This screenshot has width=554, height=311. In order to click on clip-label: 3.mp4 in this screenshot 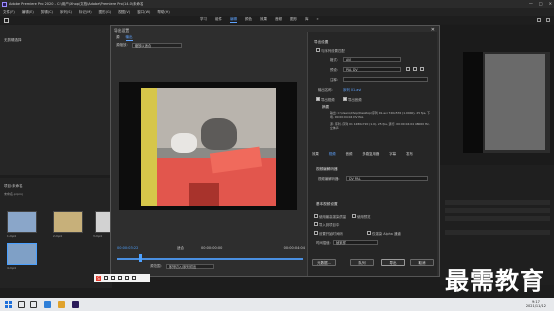, I will do `click(97, 236)`.